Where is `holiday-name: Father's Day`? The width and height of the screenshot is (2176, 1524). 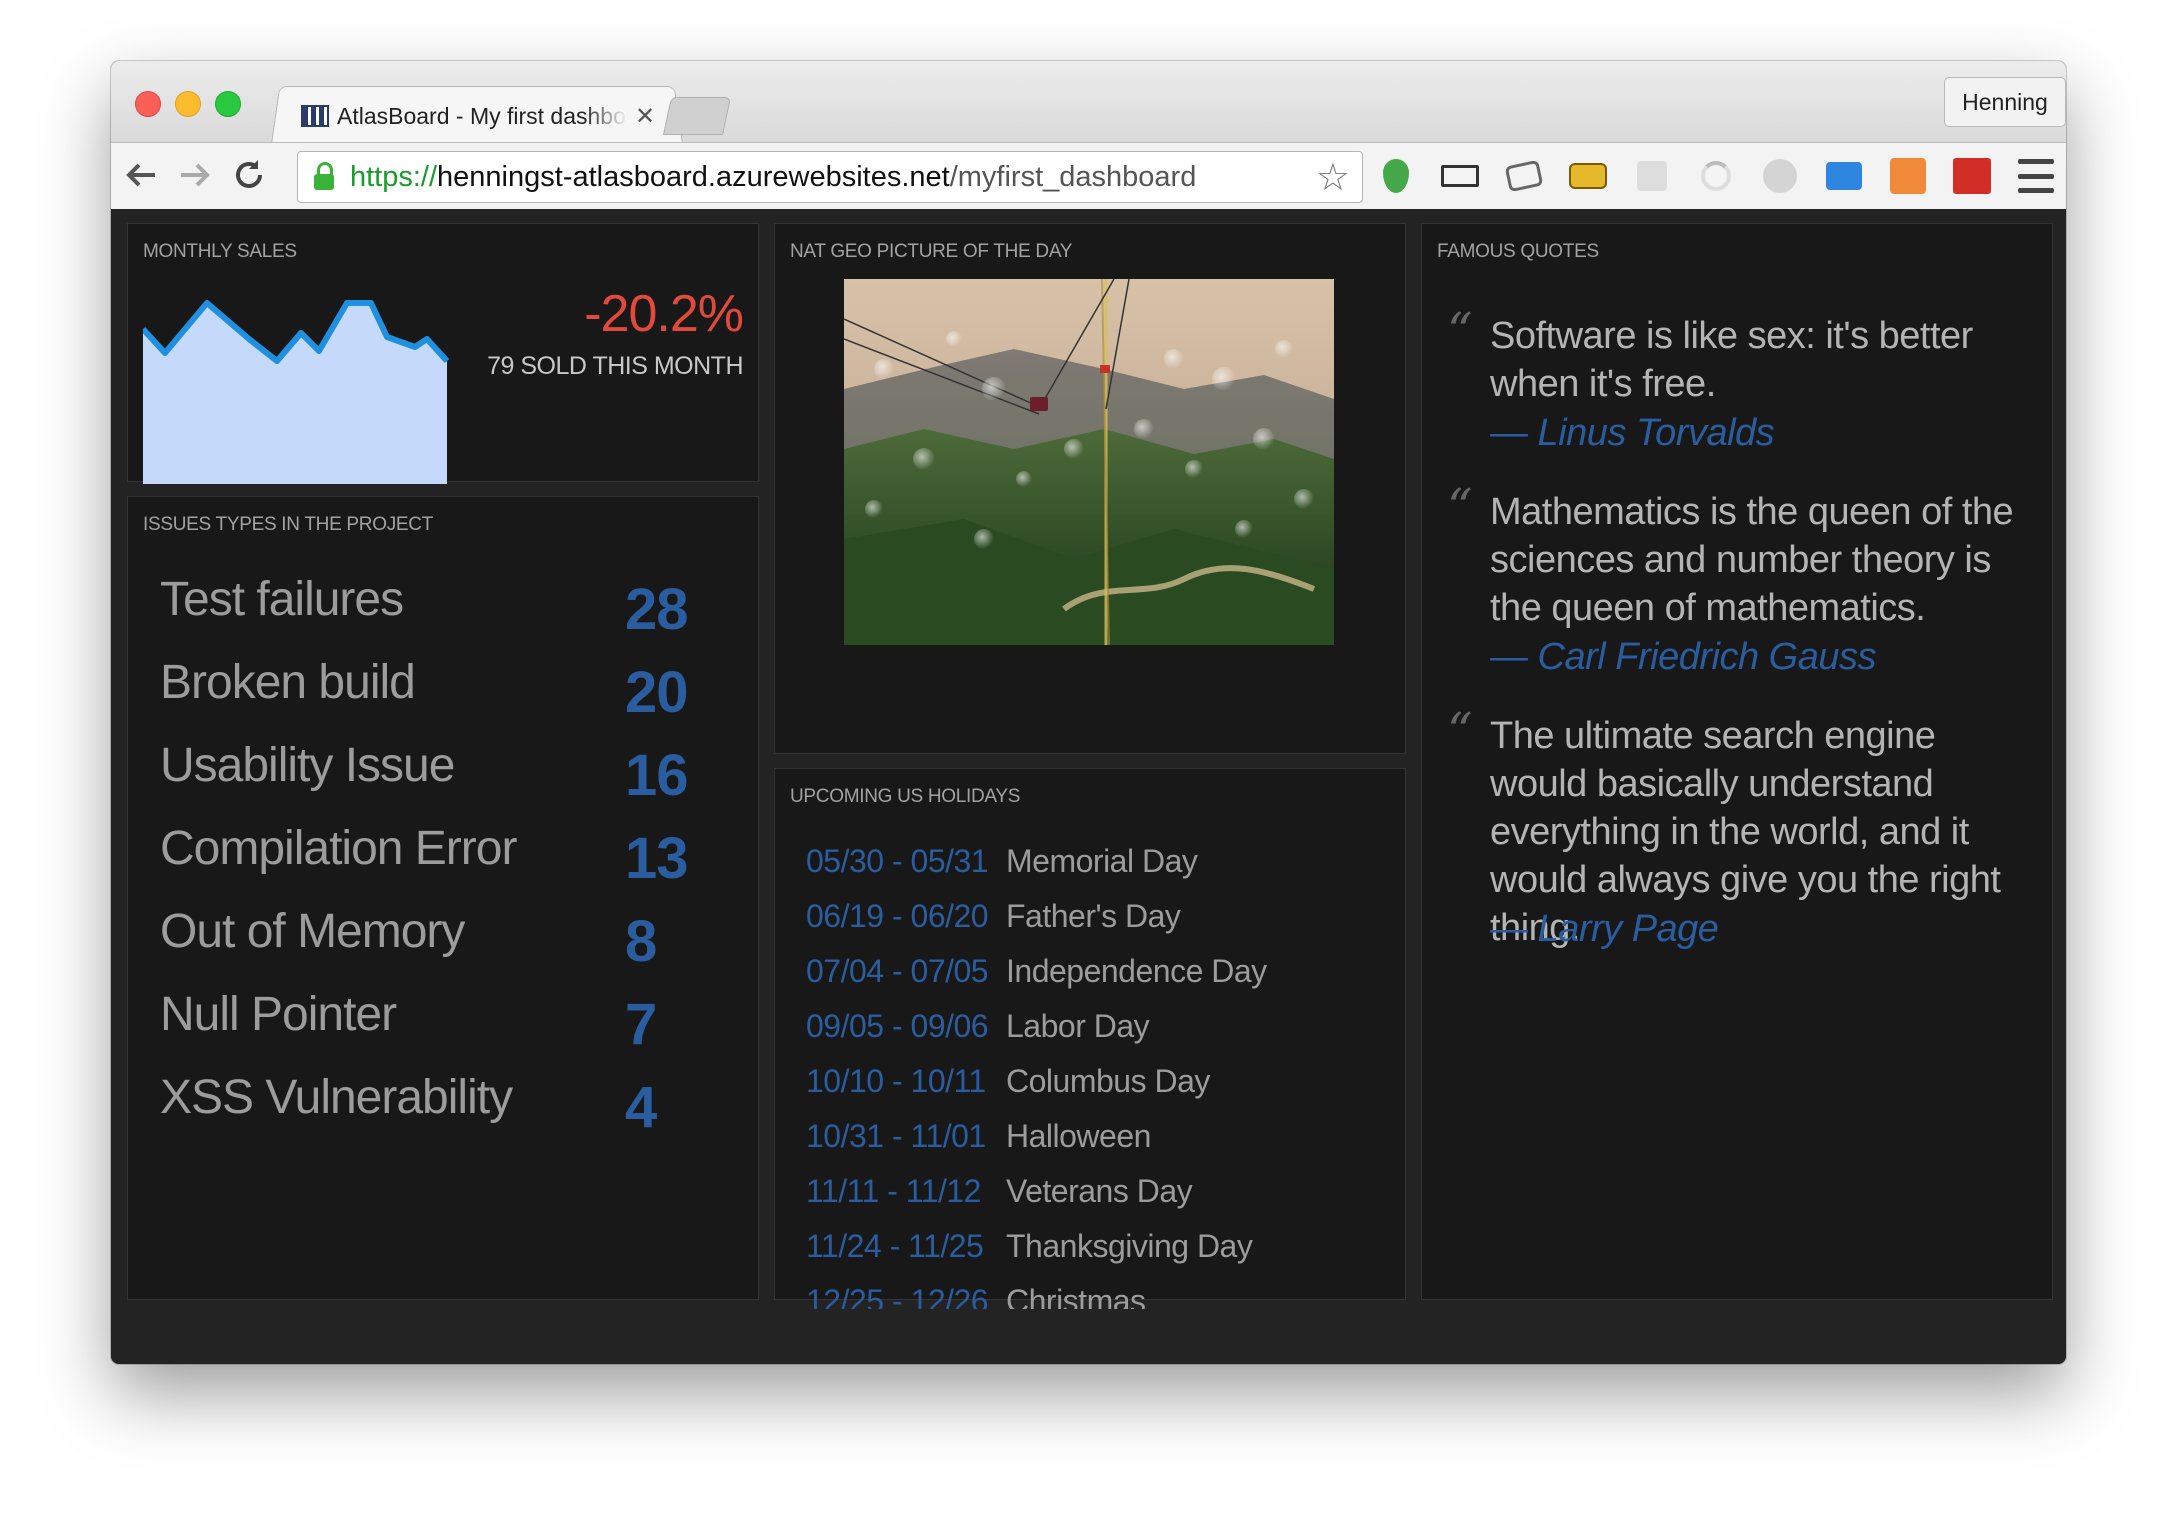
holiday-name: Father's Day is located at coordinates (1093, 916).